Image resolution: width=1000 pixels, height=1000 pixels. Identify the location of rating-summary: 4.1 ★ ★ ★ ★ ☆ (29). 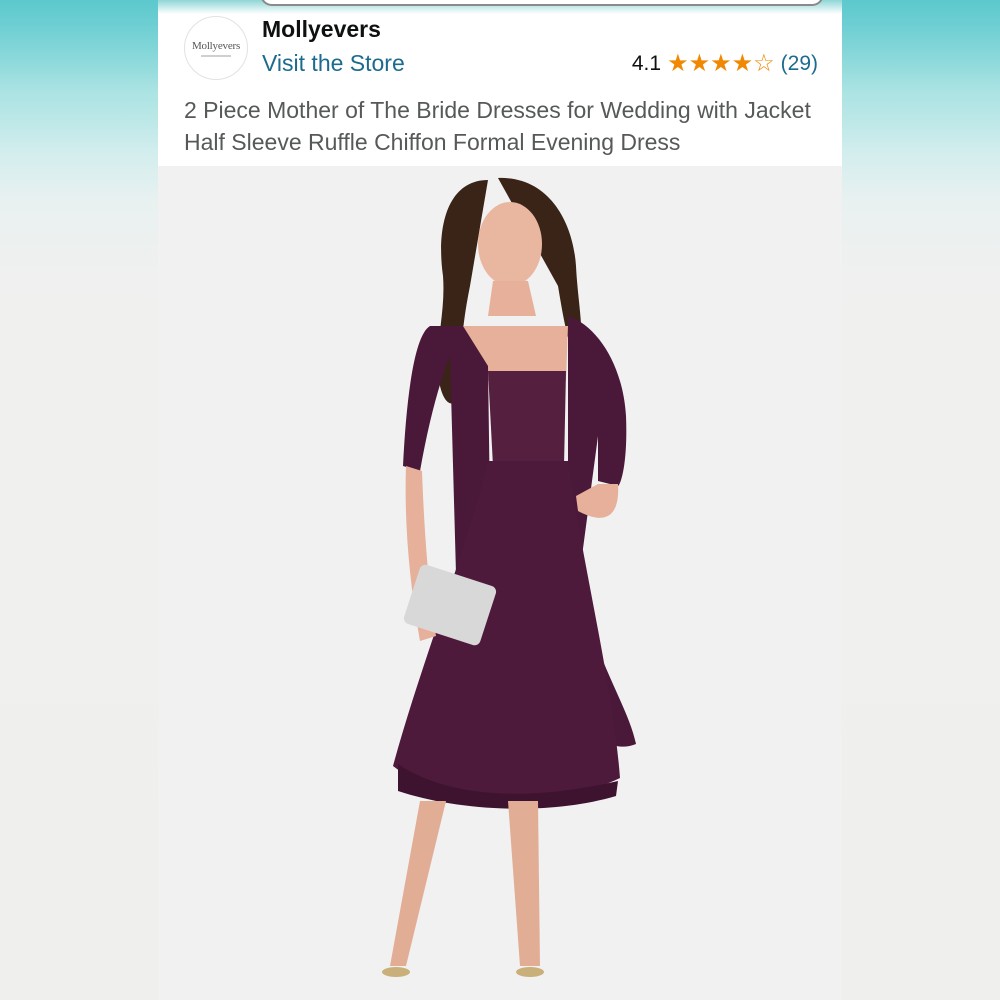
(725, 64).